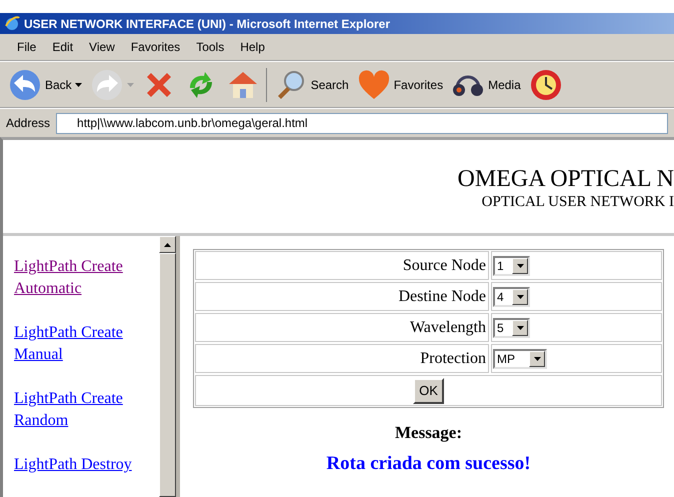  I want to click on field-label: Protection, so click(342, 358).